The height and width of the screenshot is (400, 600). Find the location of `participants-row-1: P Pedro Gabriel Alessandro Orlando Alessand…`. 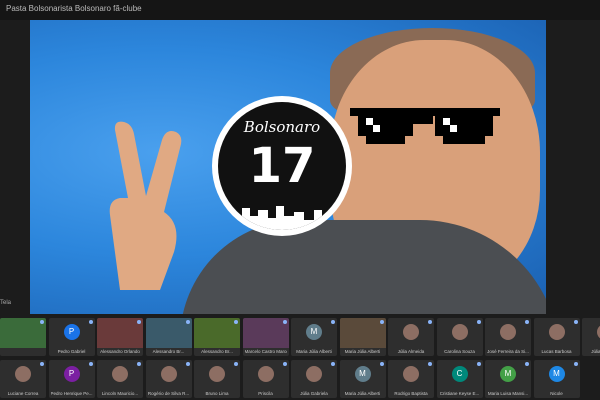

participants-row-1: P Pedro Gabriel Alessandro Orlando Alessand… is located at coordinates (300, 338).